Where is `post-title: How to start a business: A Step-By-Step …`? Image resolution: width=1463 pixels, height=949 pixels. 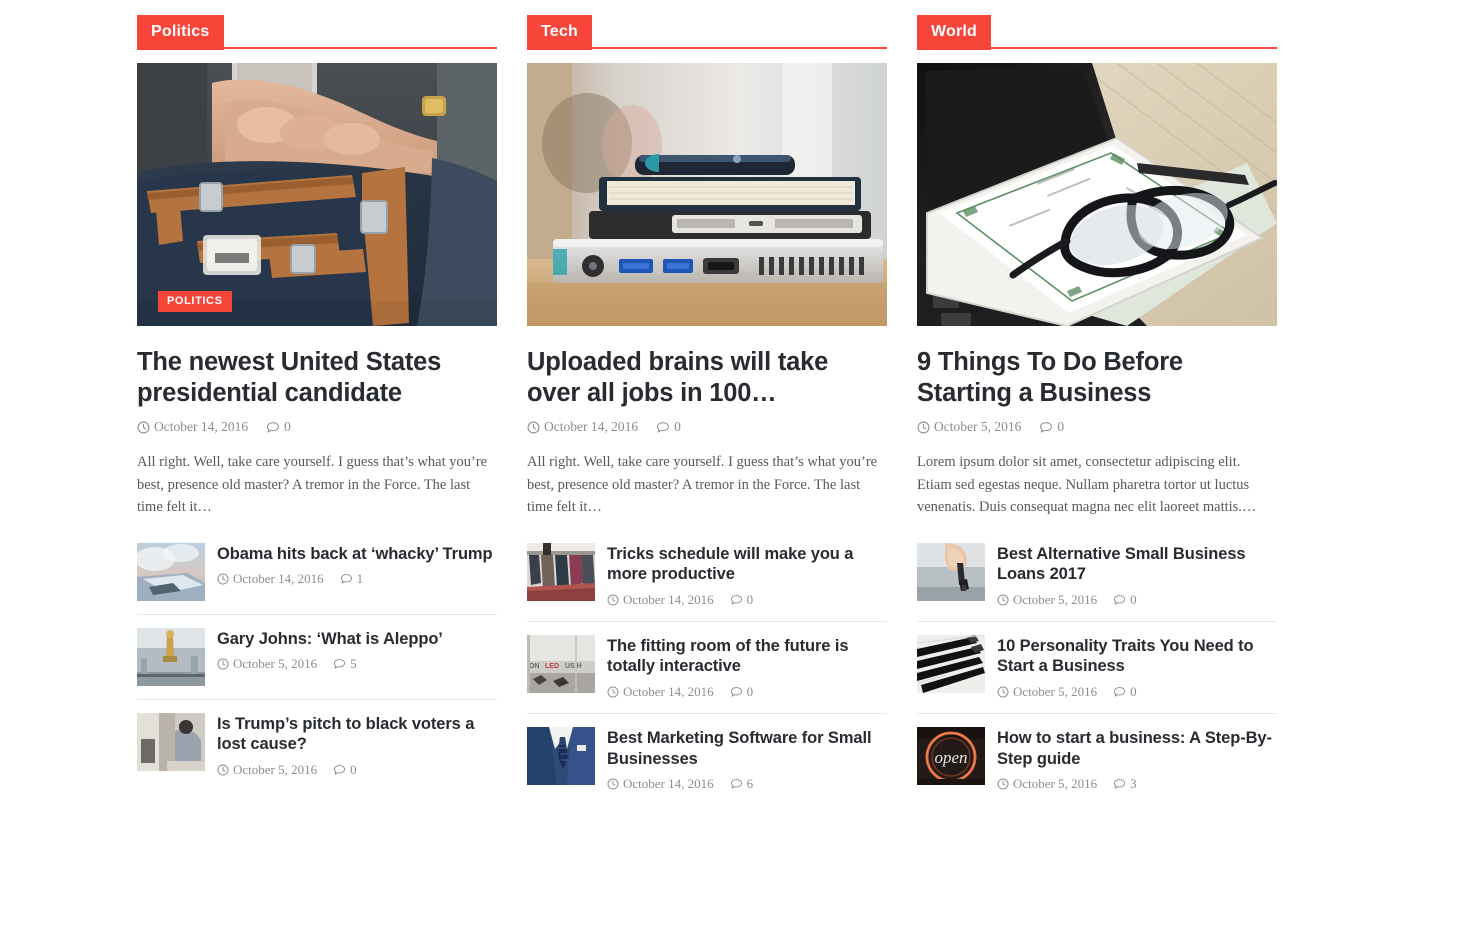
post-title: How to start a business: A Step-By-Step … is located at coordinates (1134, 748).